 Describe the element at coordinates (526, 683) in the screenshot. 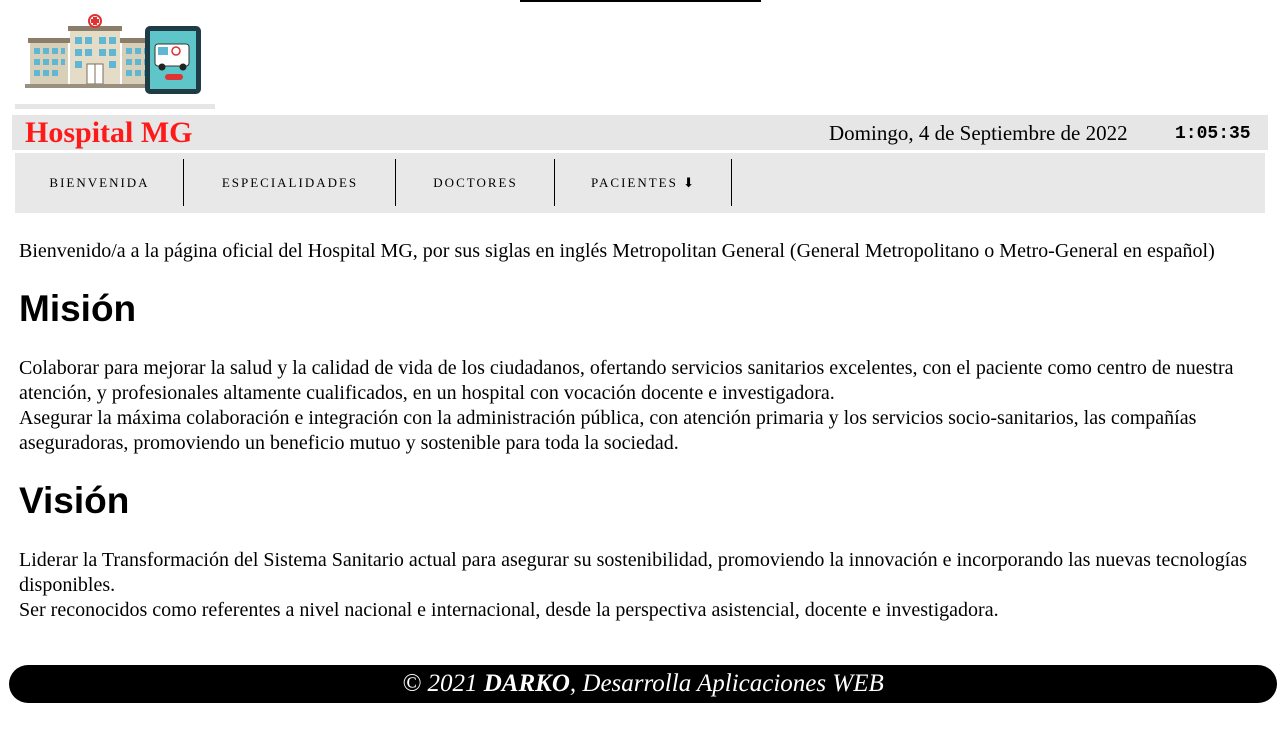

I see `footer-author: DARKO` at that location.